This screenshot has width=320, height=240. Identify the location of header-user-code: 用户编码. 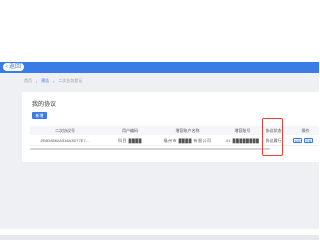
(130, 130).